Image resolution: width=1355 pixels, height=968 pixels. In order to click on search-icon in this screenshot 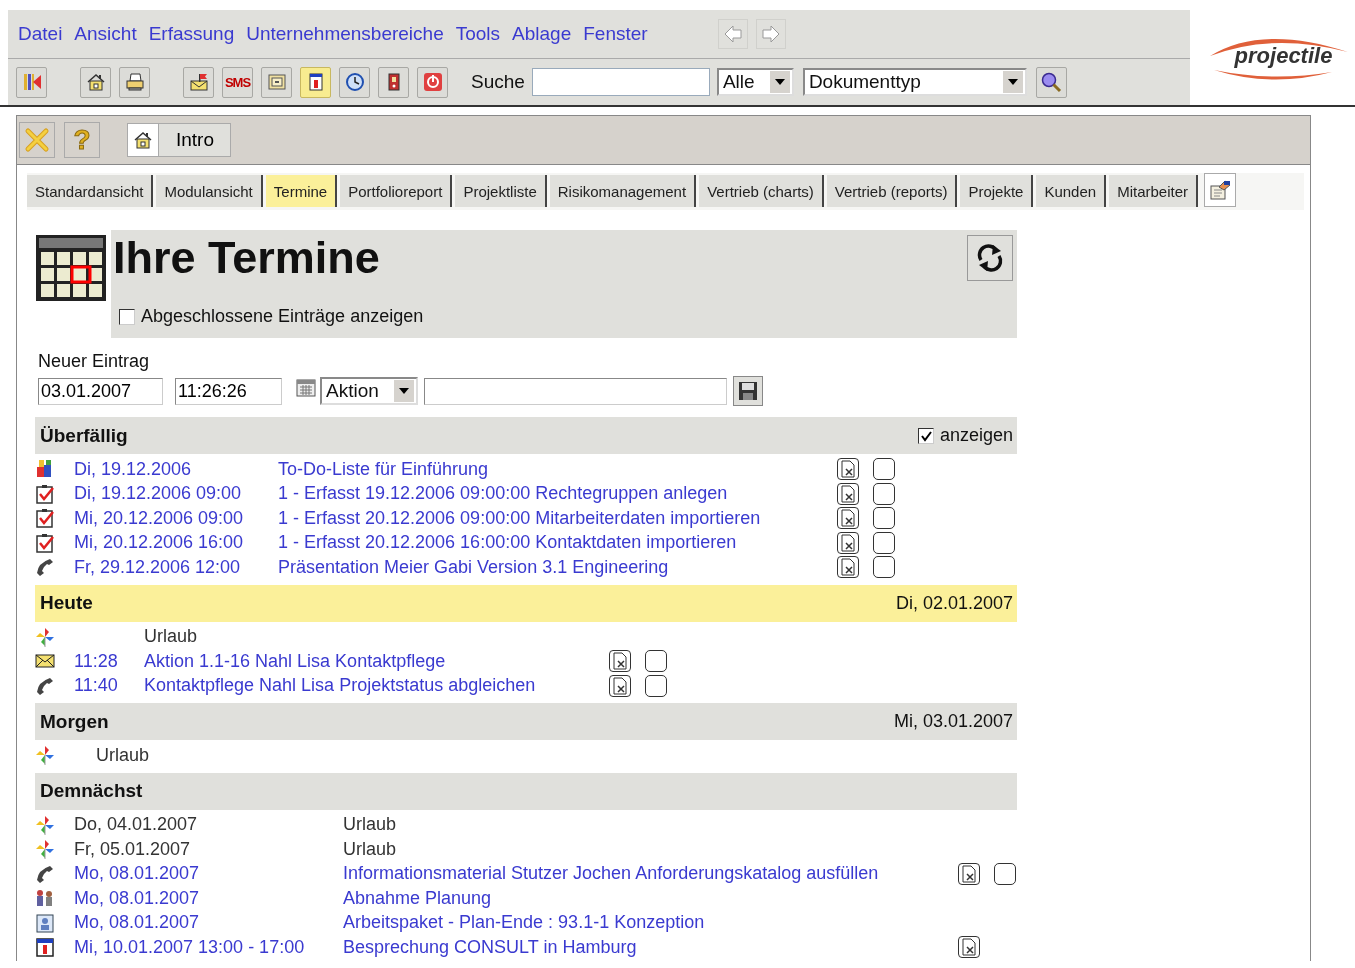, I will do `click(1051, 82)`.